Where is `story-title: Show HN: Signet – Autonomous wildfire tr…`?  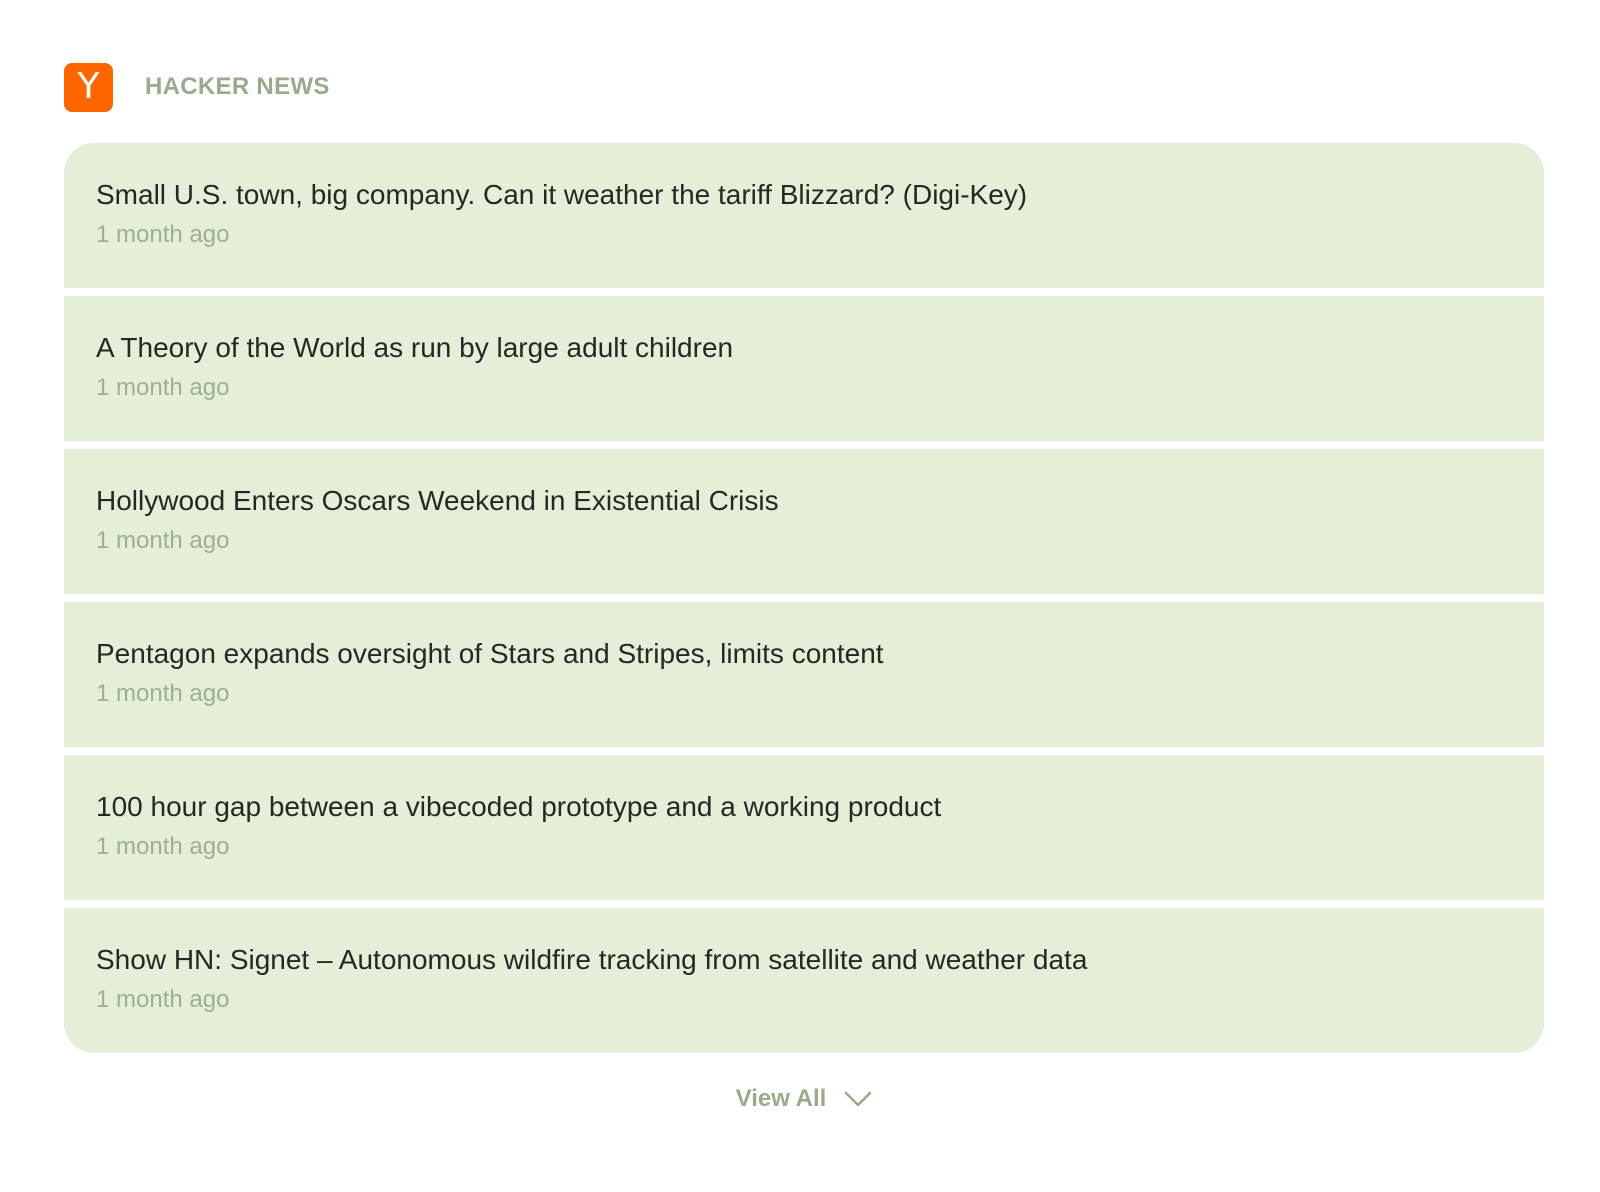
story-title: Show HN: Signet – Autonomous wildfire tr… is located at coordinates (804, 960).